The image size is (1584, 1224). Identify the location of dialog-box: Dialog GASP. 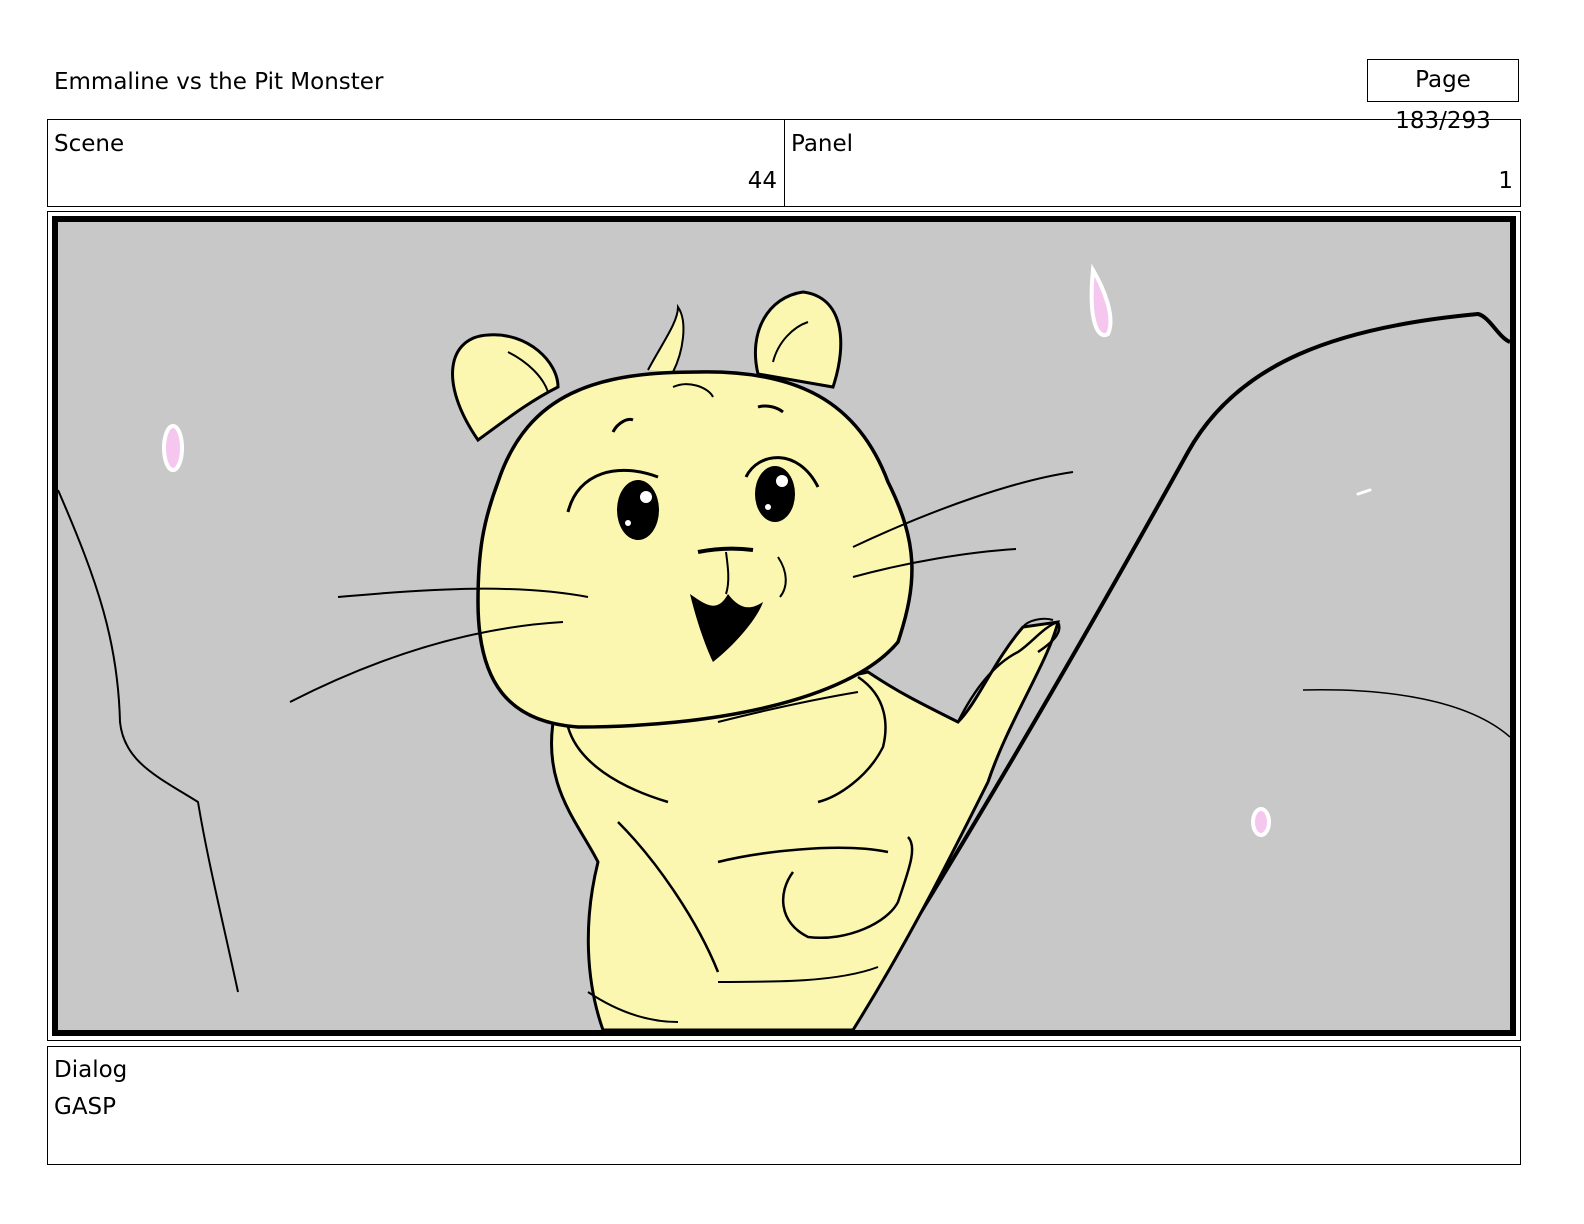
(784, 1105).